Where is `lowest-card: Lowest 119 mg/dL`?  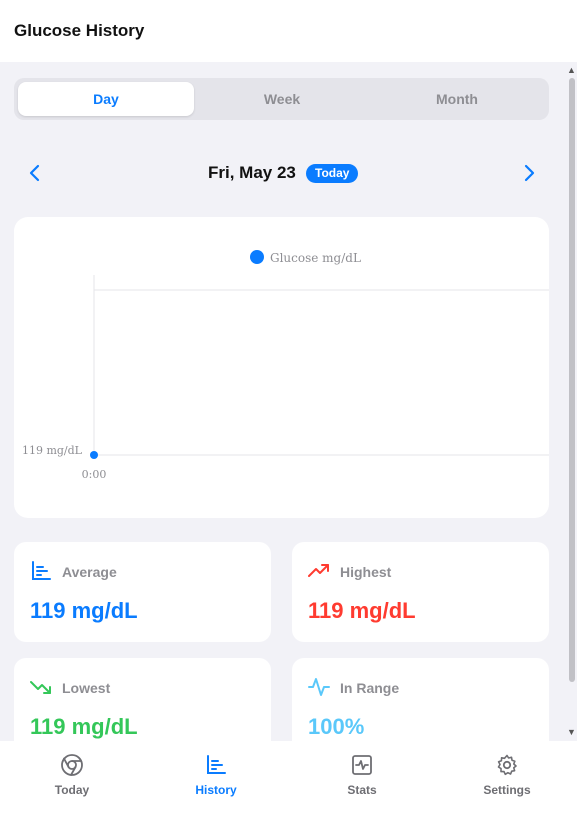
lowest-card: Lowest 119 mg/dL is located at coordinates (142, 699).